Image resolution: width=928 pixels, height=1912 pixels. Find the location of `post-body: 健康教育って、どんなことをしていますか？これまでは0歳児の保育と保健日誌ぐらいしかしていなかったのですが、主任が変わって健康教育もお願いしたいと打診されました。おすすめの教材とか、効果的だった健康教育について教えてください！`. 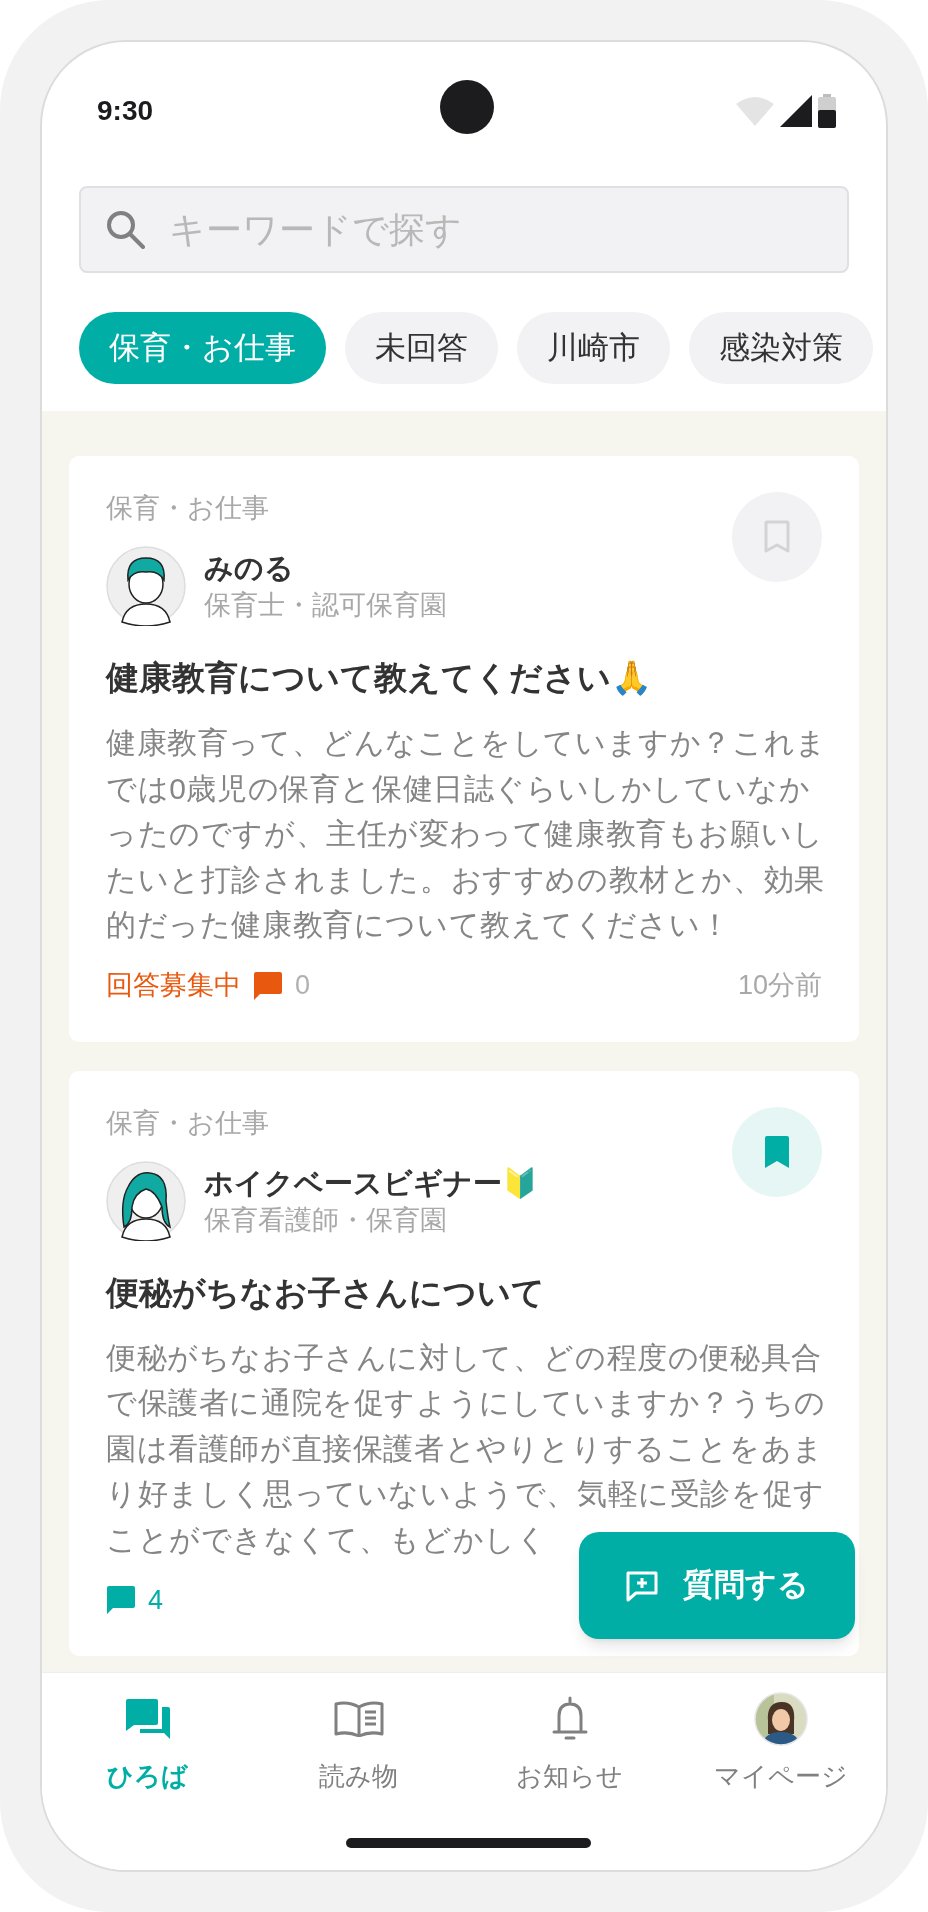

post-body: 健康教育って、どんなことをしていますか？これまでは0歳児の保育と保健日誌ぐらいしかしていなかったのですが、主任が変わって健康教育もお願いしたいと打診されました。おすすめの教材とか、効果的だった健康教育について教えてください！ is located at coordinates (467, 834).